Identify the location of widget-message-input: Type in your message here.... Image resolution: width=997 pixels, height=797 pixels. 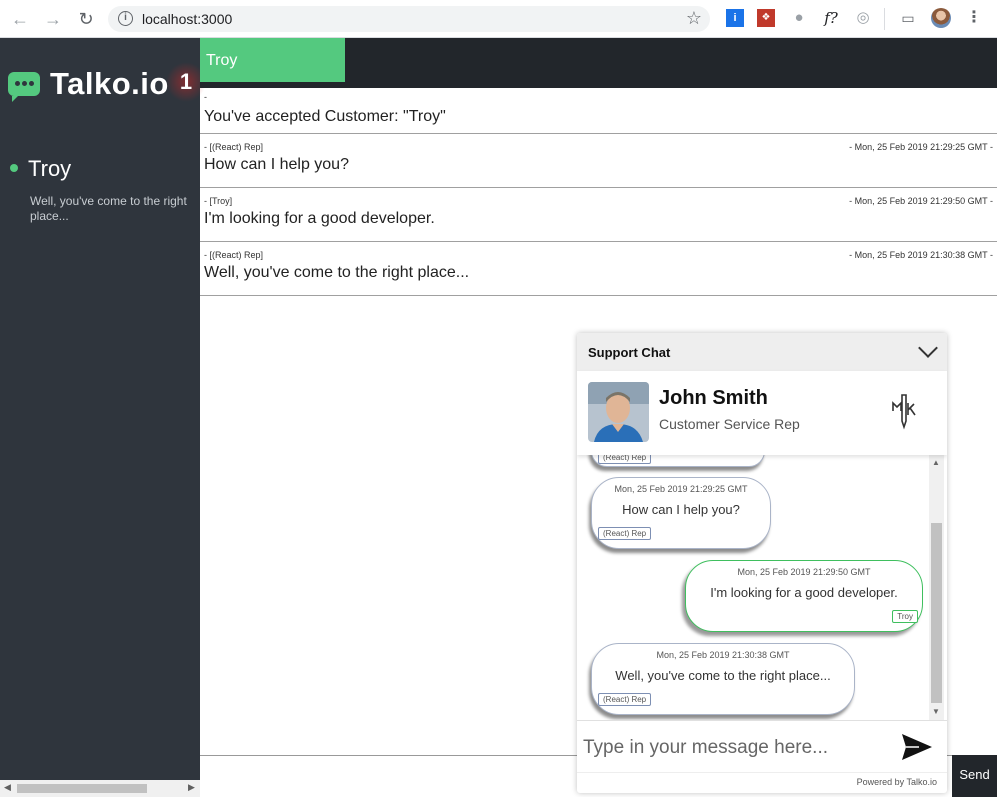
(762, 746).